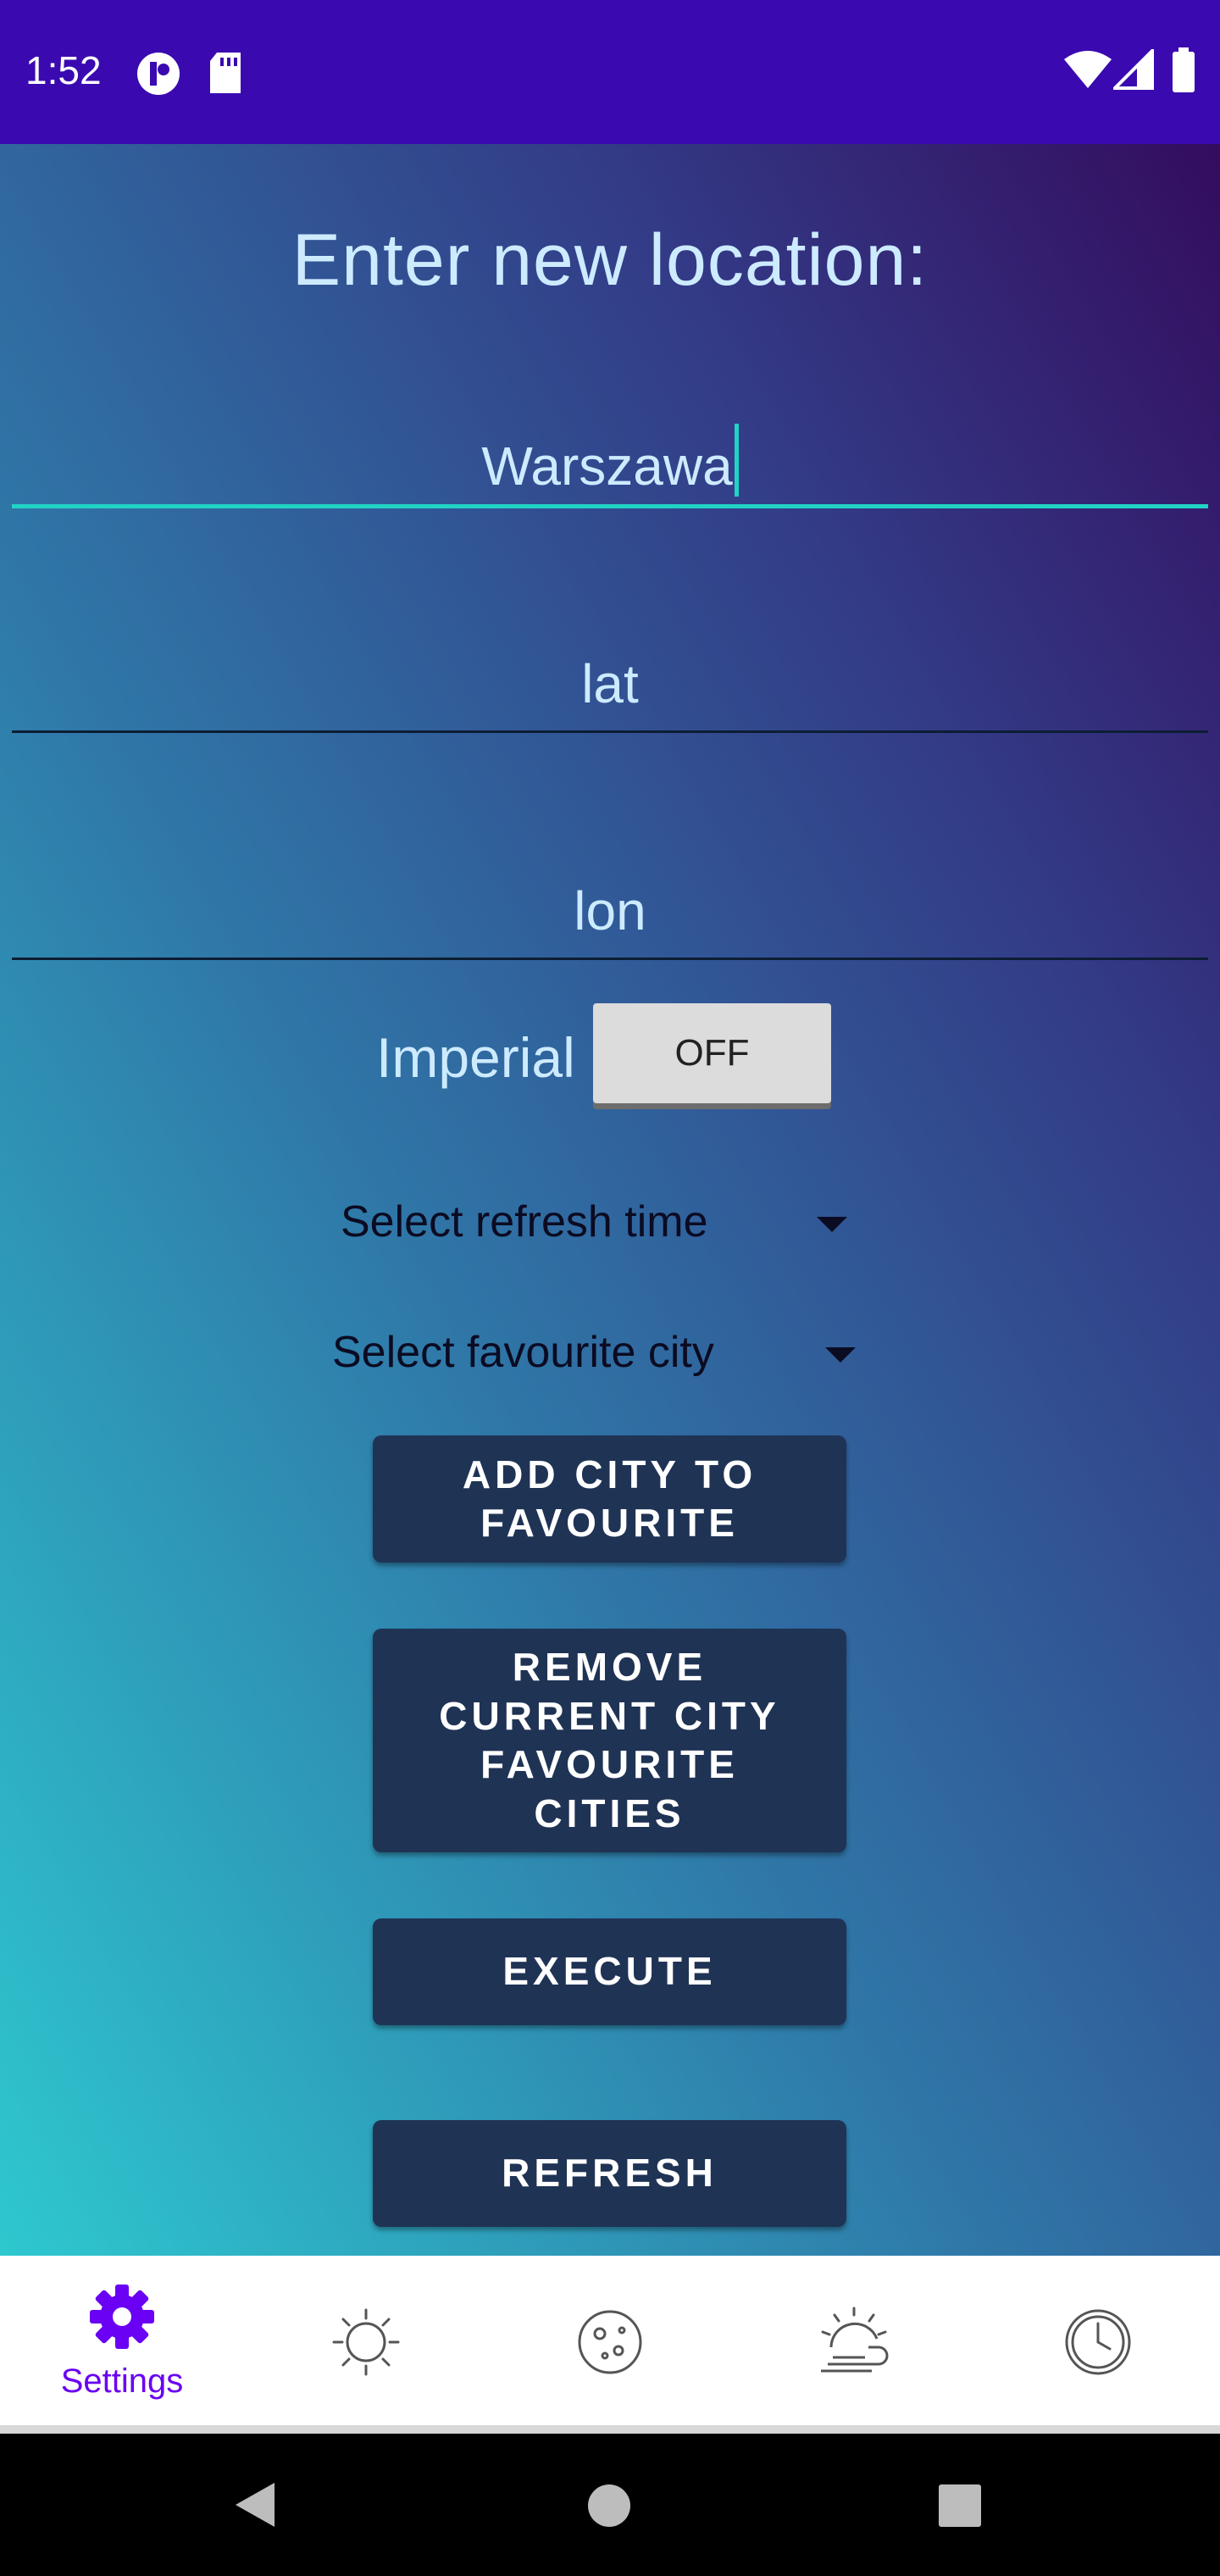 The image size is (1220, 2576). I want to click on nav-item-sun, so click(366, 2340).